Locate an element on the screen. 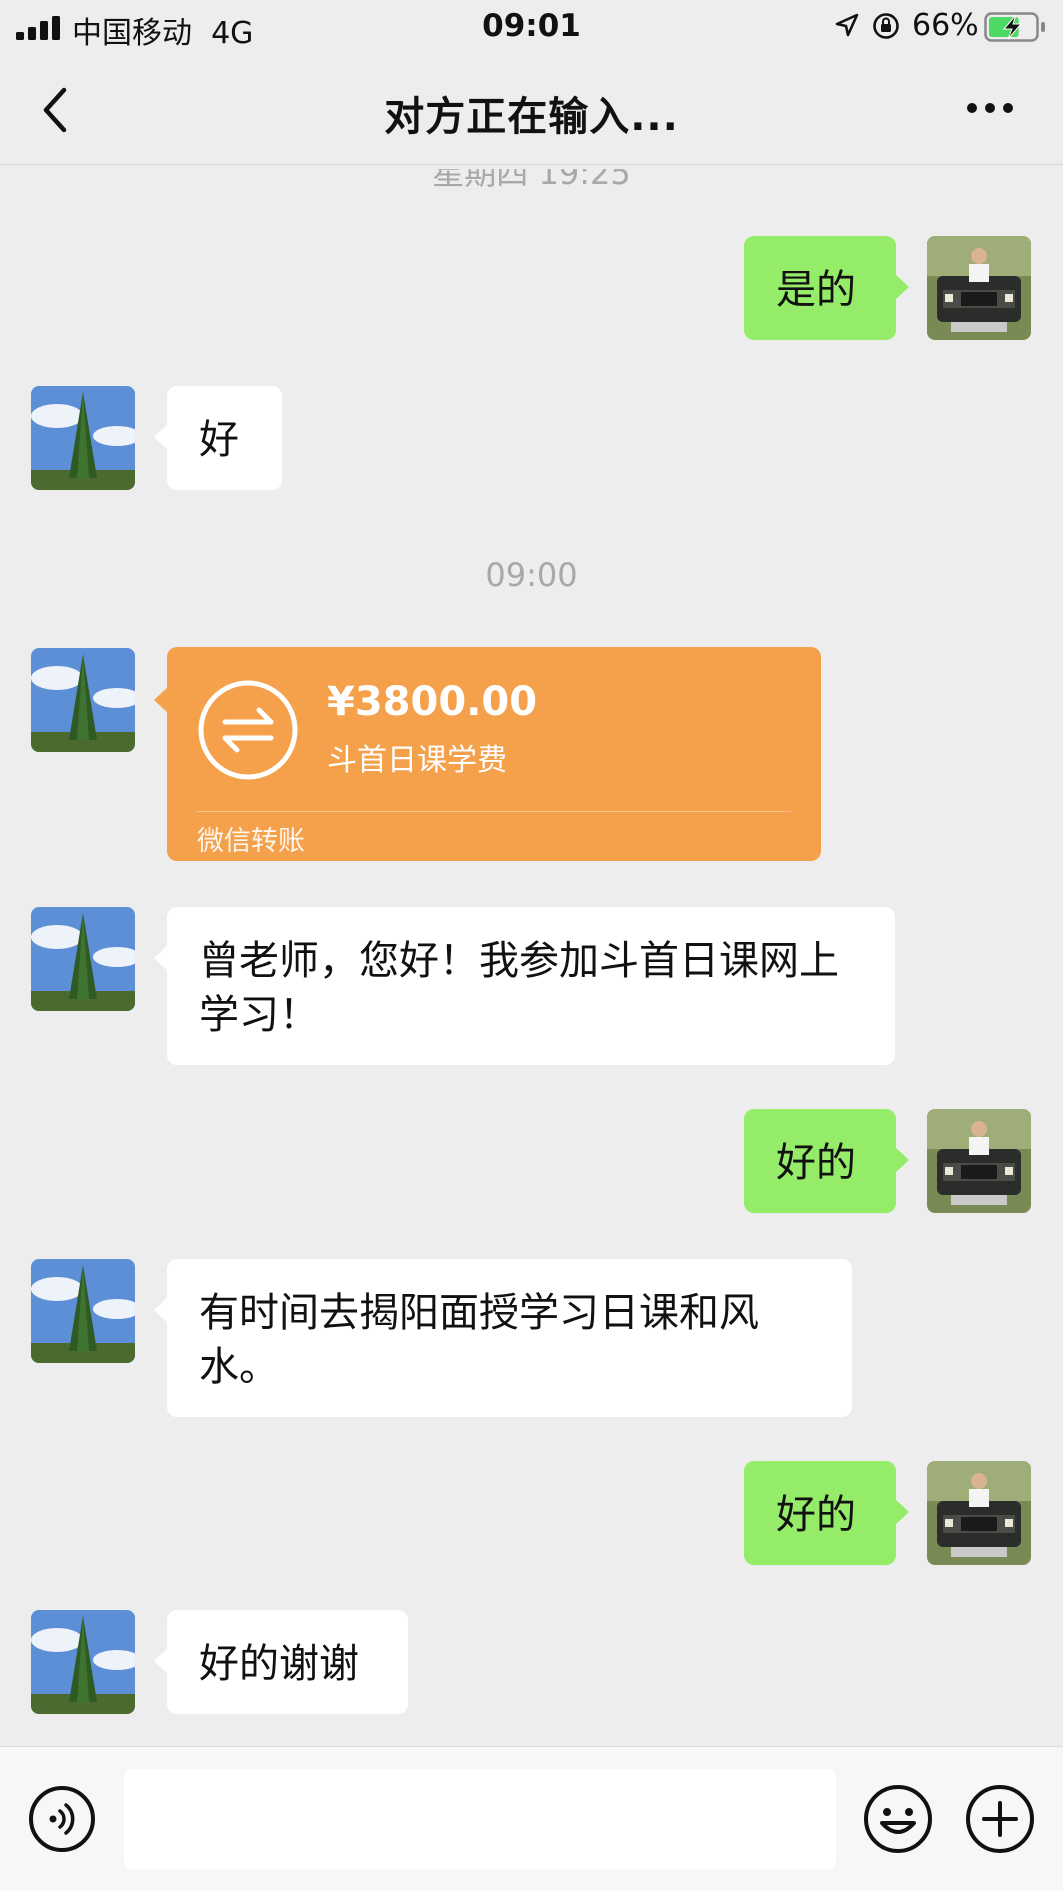 The height and width of the screenshot is (1891, 1063). status-time: 09:01 is located at coordinates (531, 26).